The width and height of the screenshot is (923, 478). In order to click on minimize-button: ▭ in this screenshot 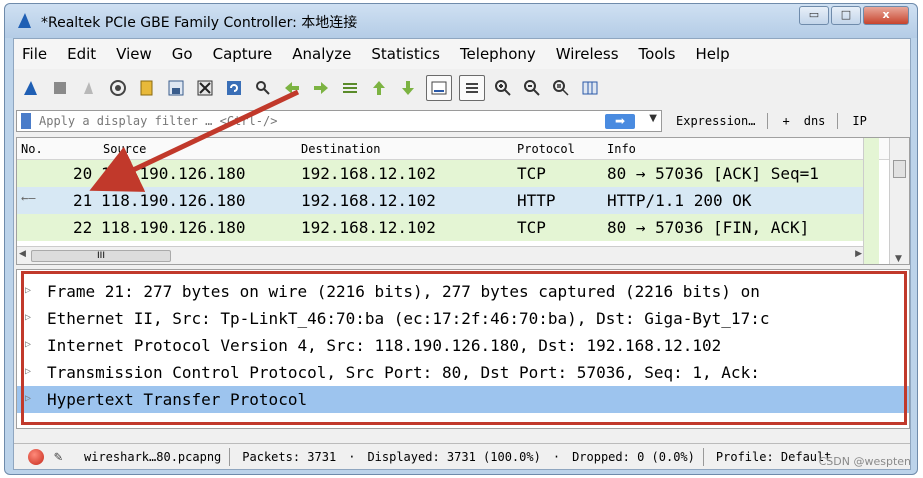, I will do `click(814, 15)`.